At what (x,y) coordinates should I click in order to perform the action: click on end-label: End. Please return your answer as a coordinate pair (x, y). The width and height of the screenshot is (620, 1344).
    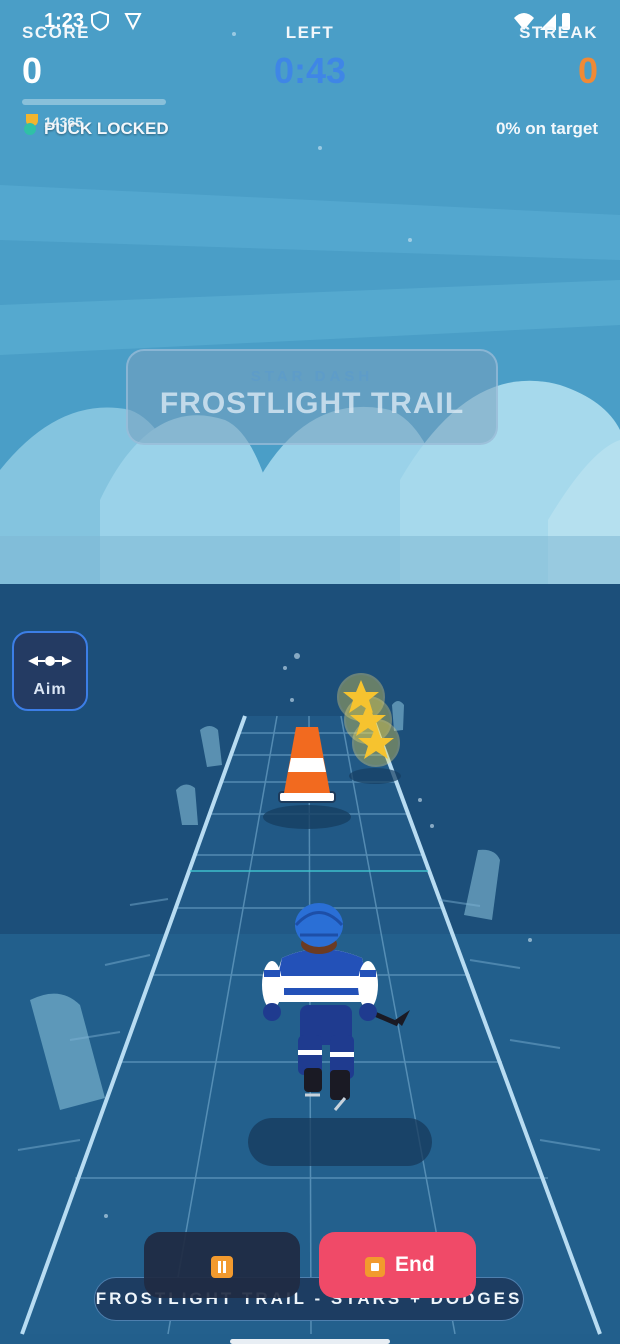
    Looking at the image, I should click on (415, 1264).